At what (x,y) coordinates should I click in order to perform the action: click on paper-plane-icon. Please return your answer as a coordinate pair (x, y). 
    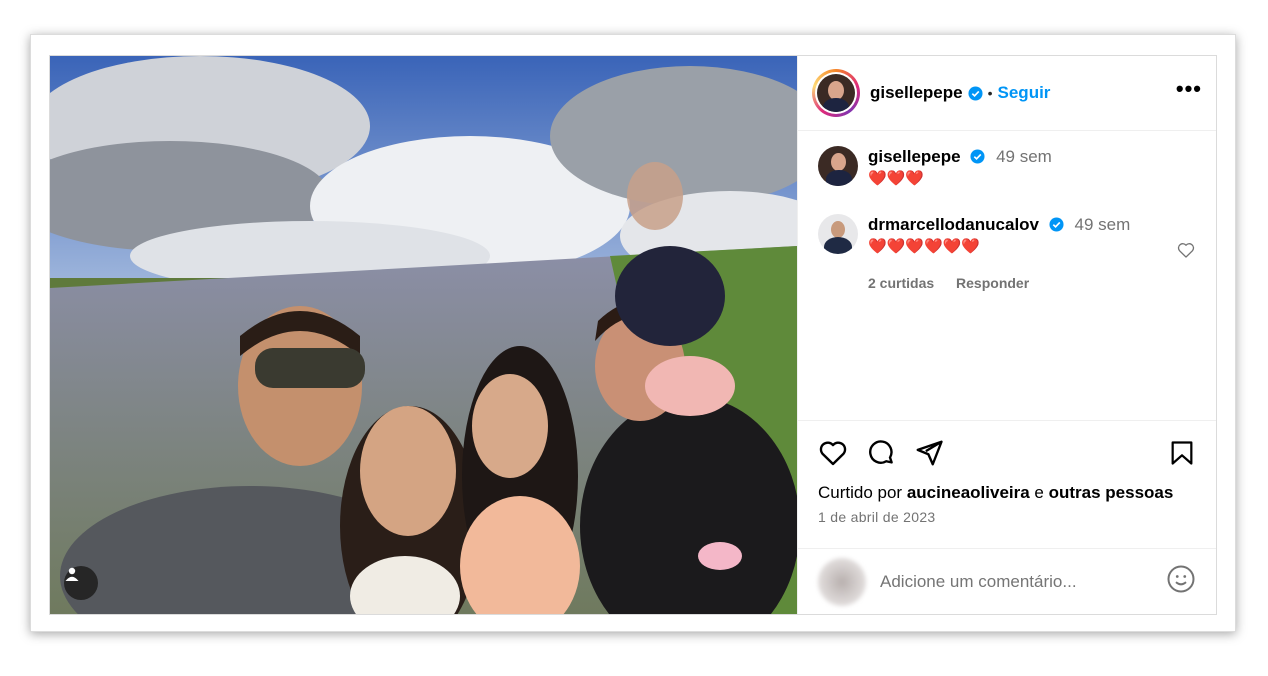
    Looking at the image, I should click on (929, 452).